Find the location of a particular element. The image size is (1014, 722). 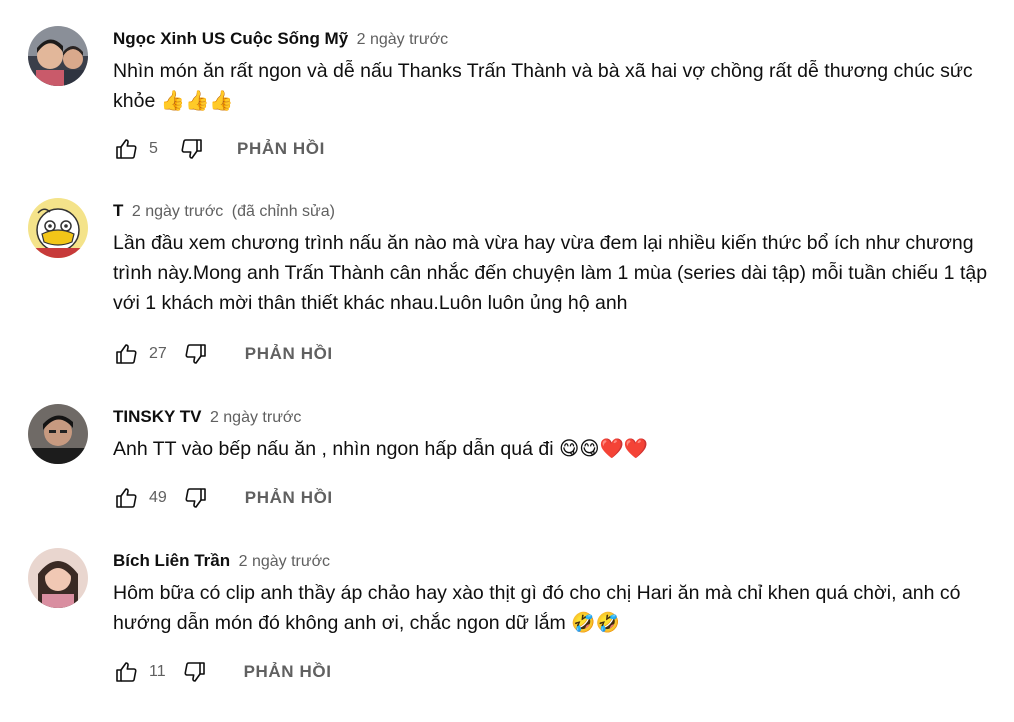

comment-header: Ngọc Xinh US Cuộc Sống Mỹ 2 ngày trước is located at coordinates (555, 39).